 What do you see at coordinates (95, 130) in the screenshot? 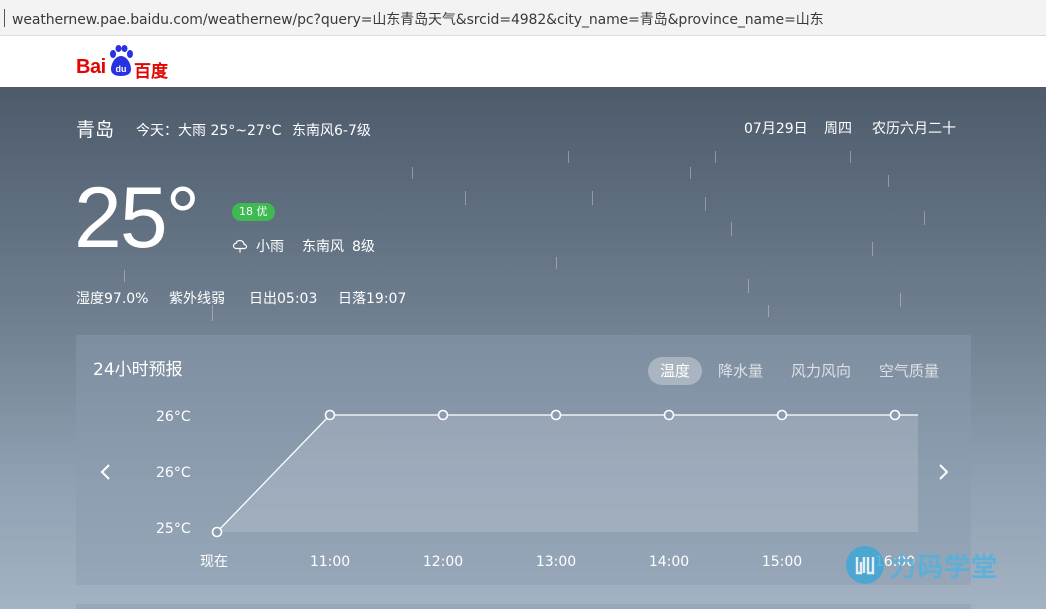
I see `city-name: 青岛` at bounding box center [95, 130].